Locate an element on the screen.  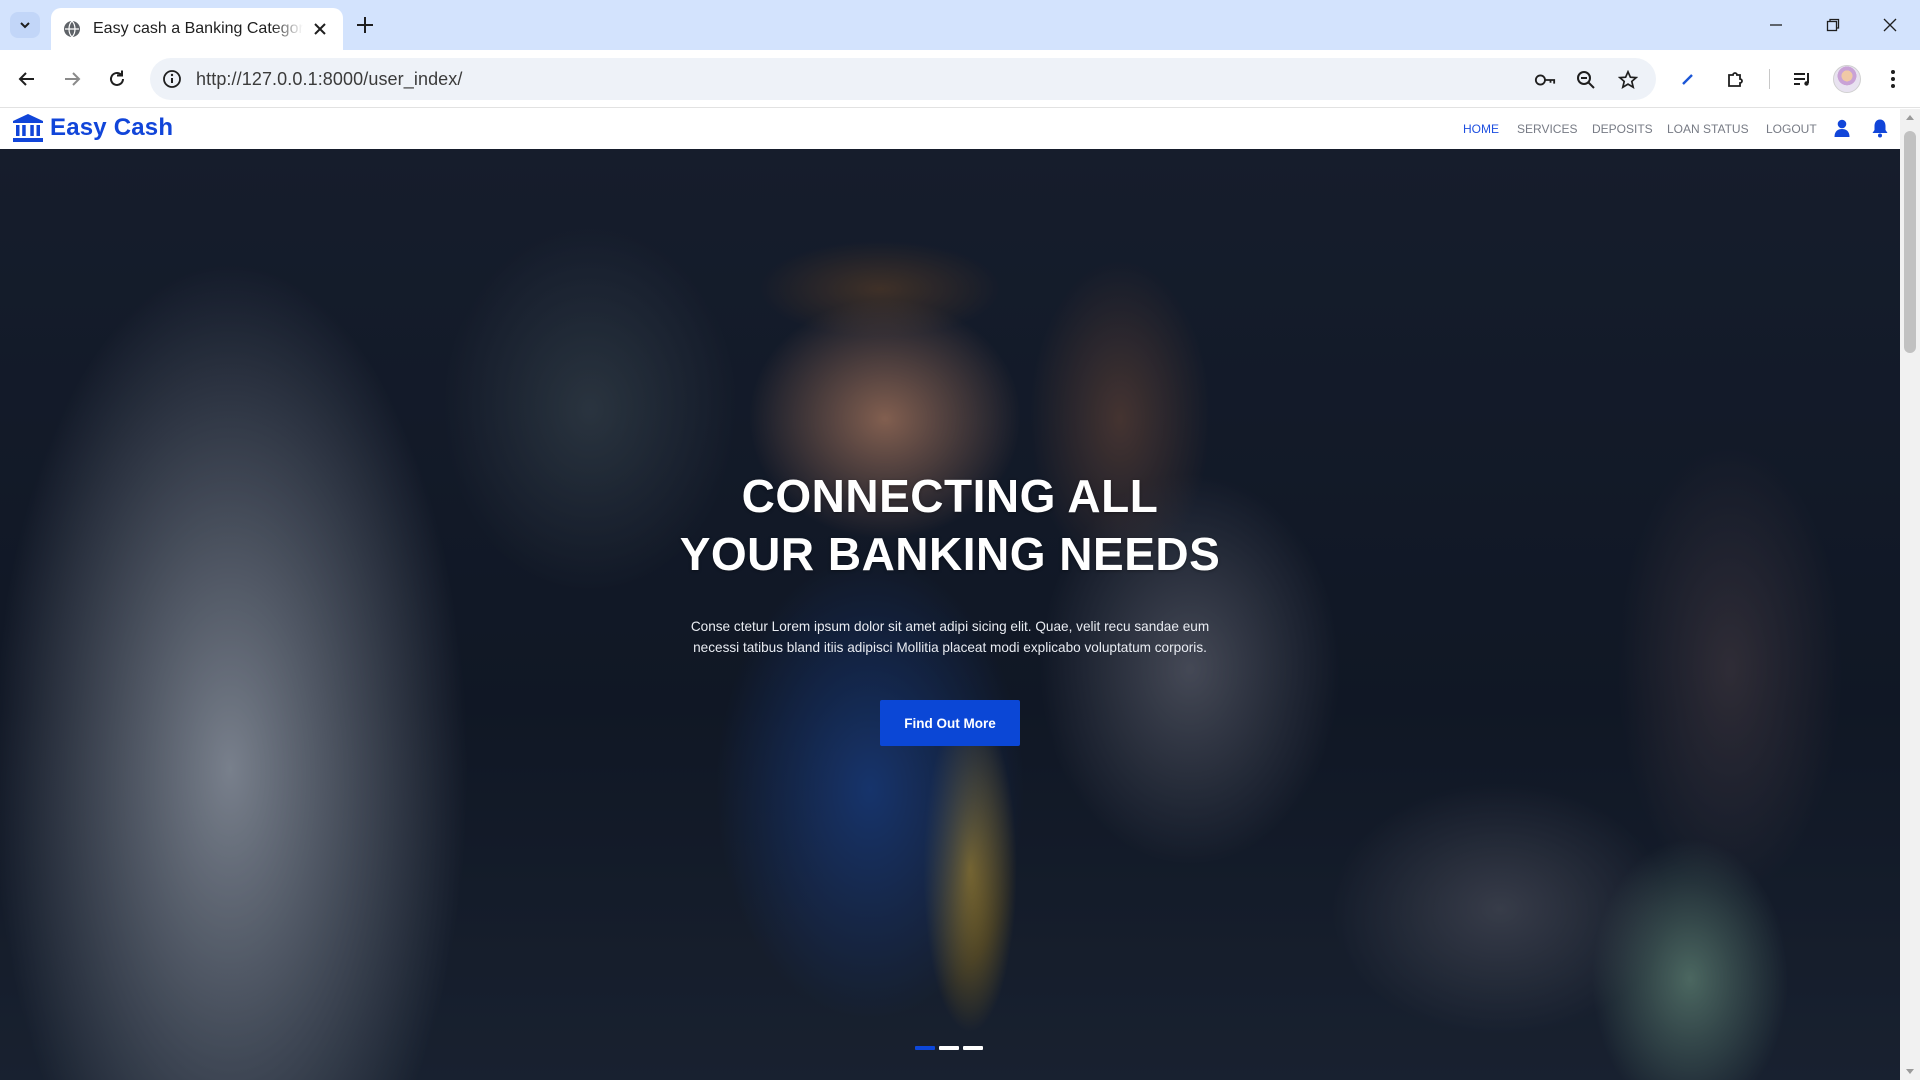
reload-button is located at coordinates (117, 79).